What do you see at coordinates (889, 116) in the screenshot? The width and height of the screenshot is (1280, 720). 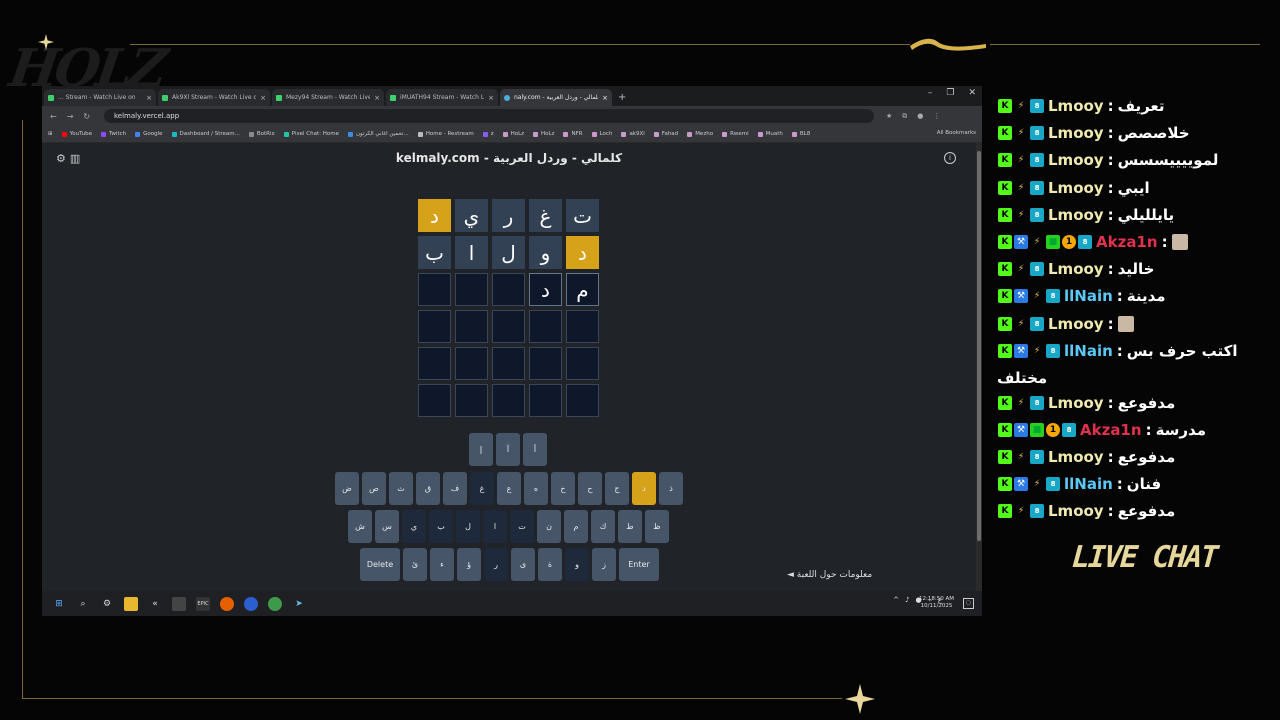 I see `bookmark-star-icon: ★` at bounding box center [889, 116].